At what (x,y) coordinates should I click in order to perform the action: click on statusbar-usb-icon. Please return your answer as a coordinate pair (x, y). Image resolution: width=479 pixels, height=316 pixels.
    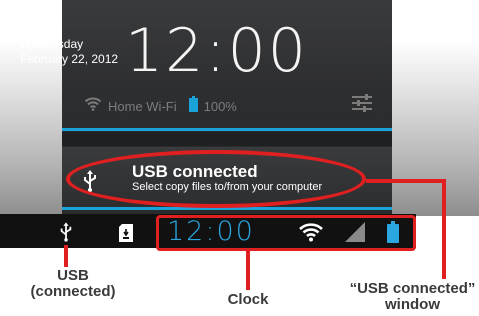
    Looking at the image, I should click on (66, 234).